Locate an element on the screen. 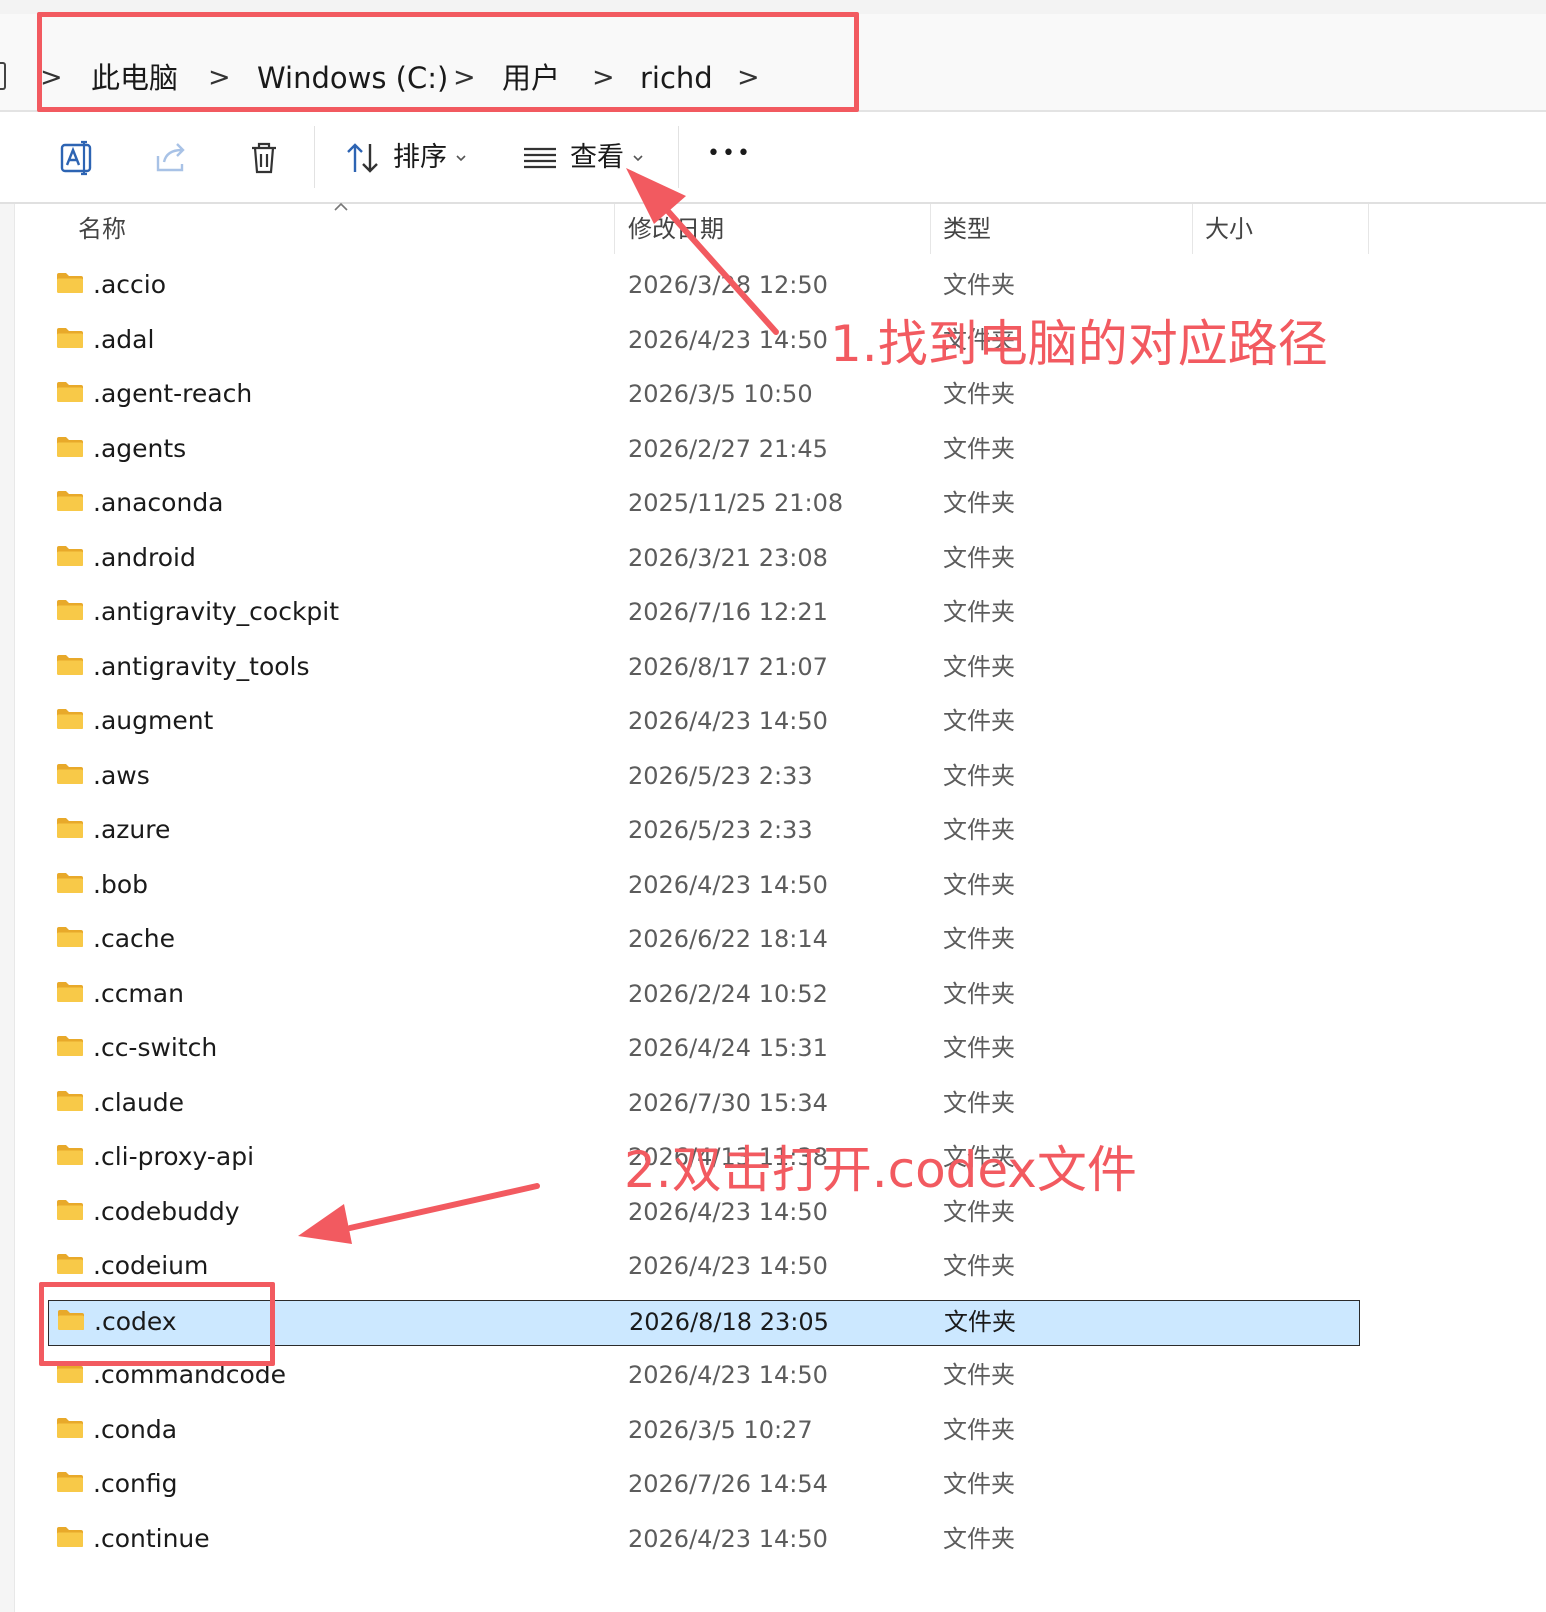 This screenshot has height=1612, width=1546. file-row: .cc-switch 2026/4/24 15:31 文件夹 is located at coordinates (704, 1050).